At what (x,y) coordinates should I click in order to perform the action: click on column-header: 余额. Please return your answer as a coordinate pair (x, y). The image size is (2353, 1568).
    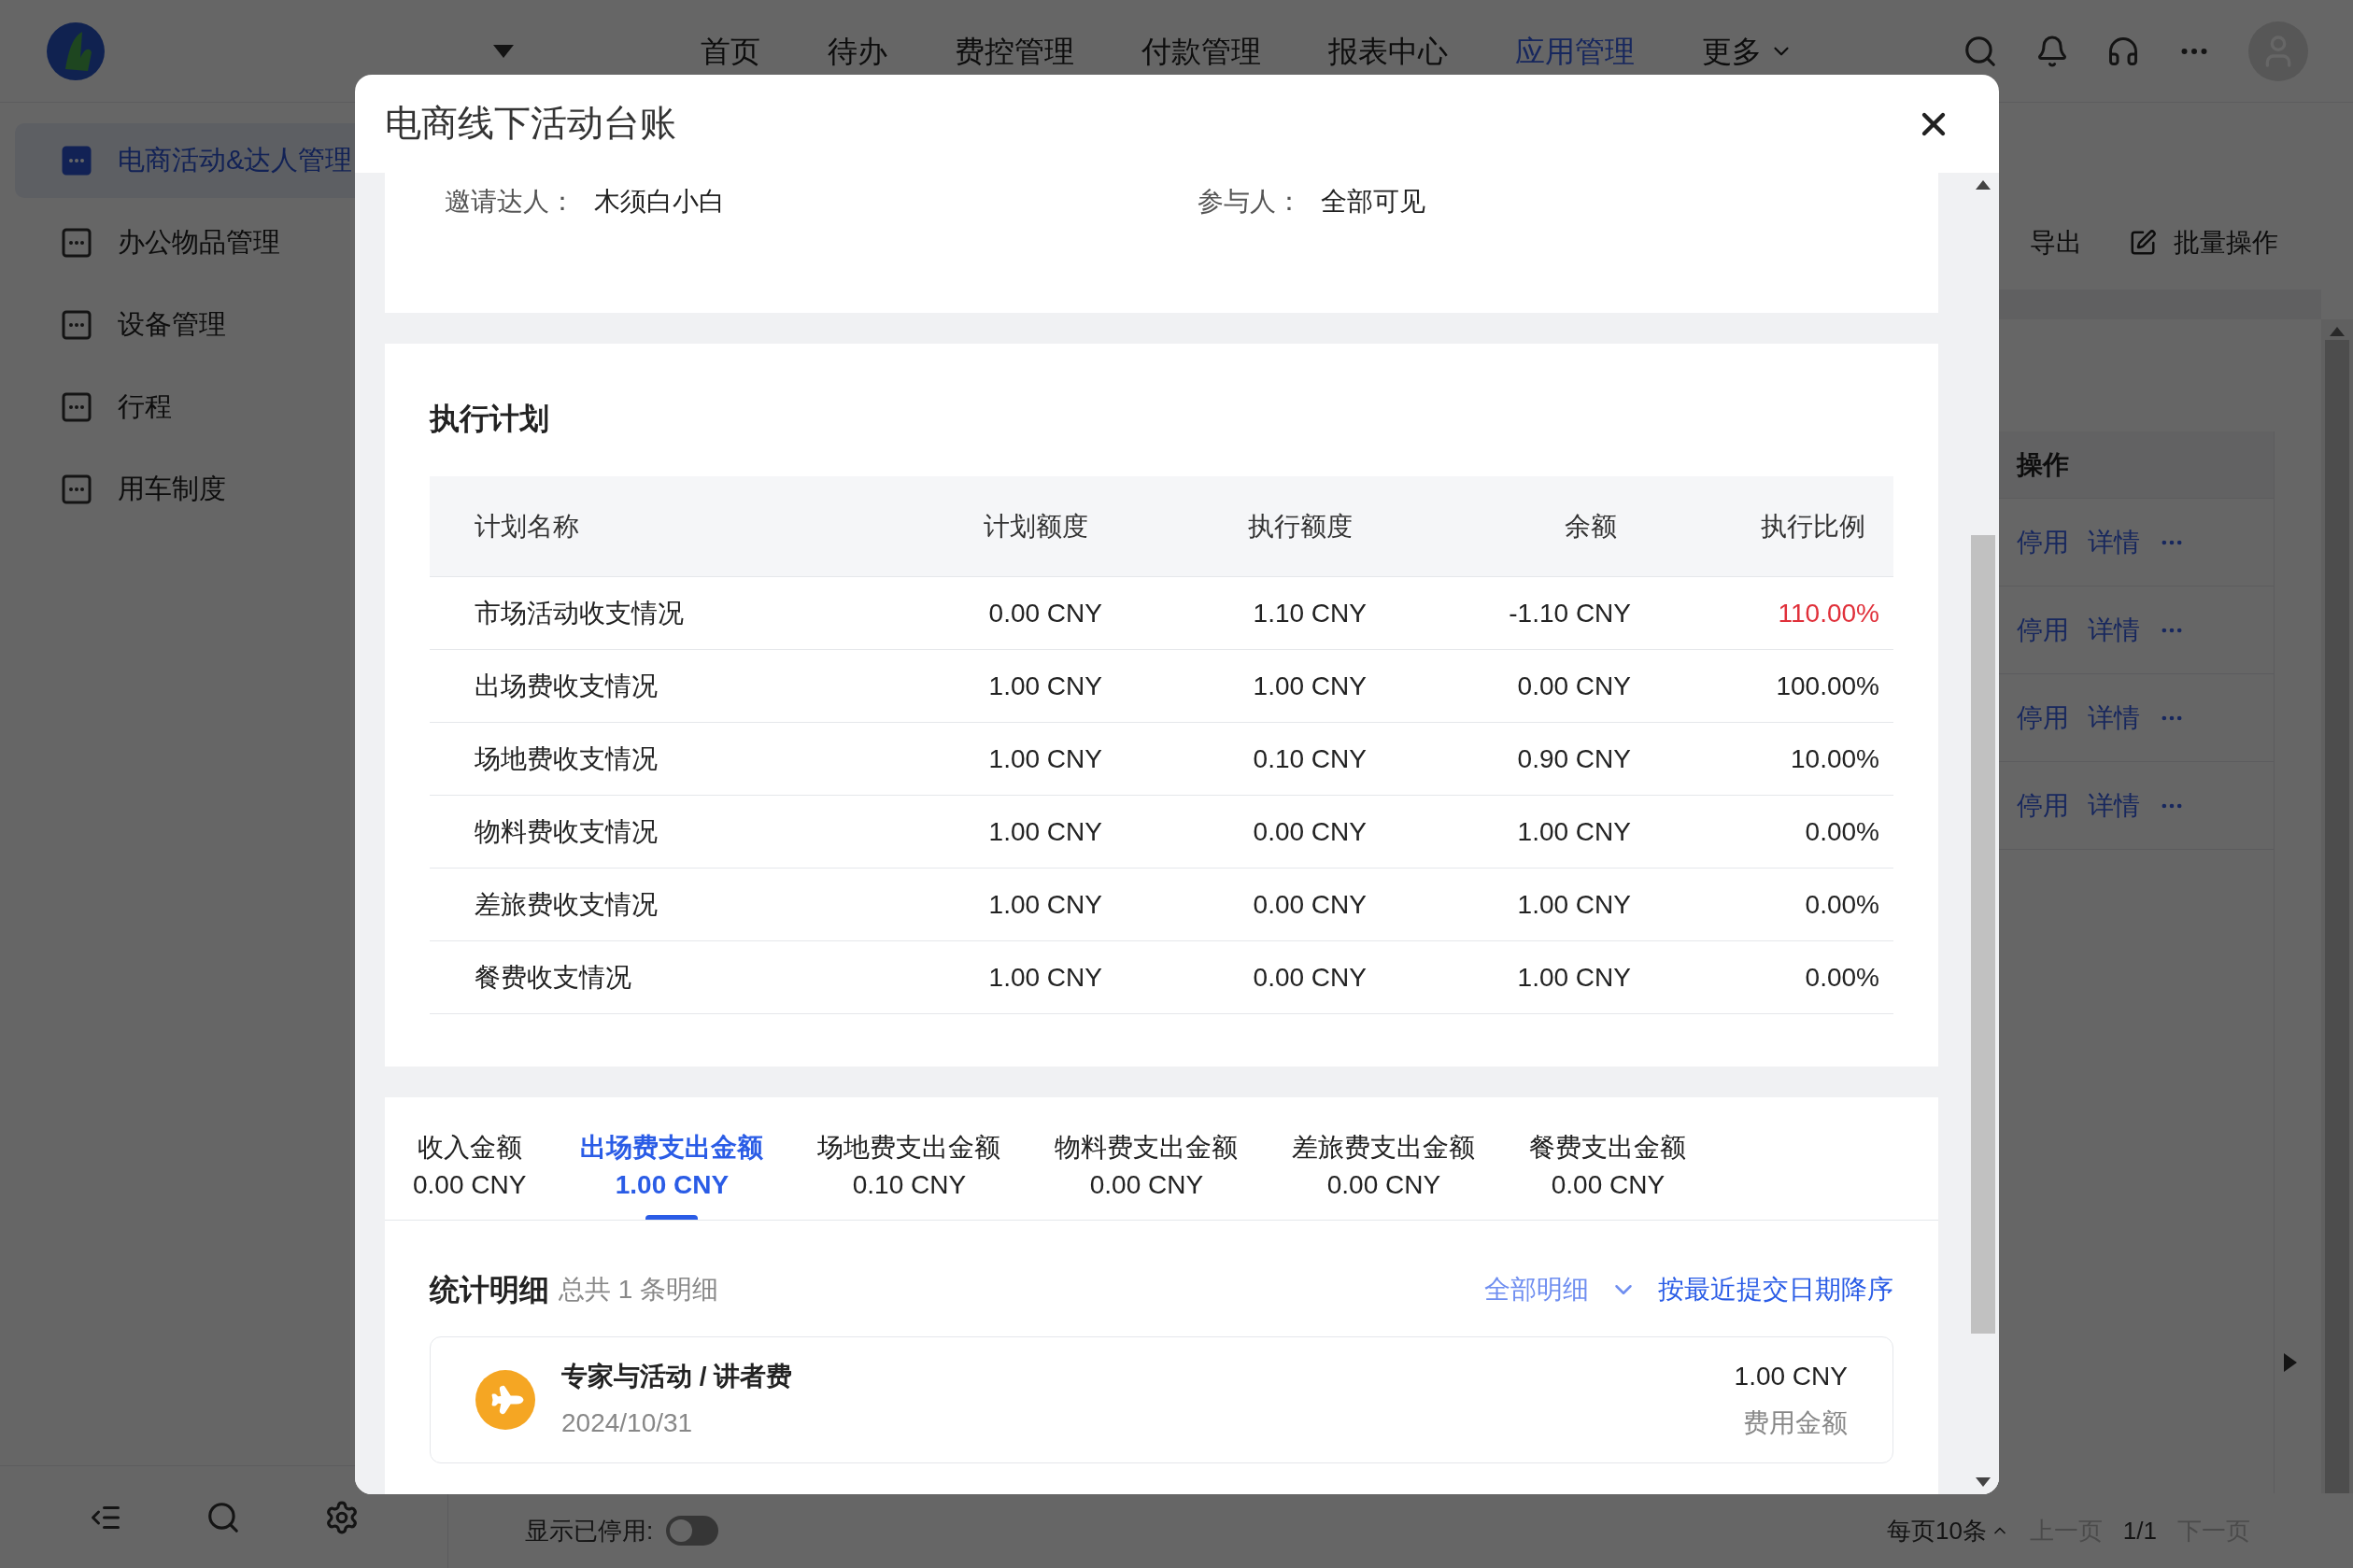
    Looking at the image, I should click on (1591, 526).